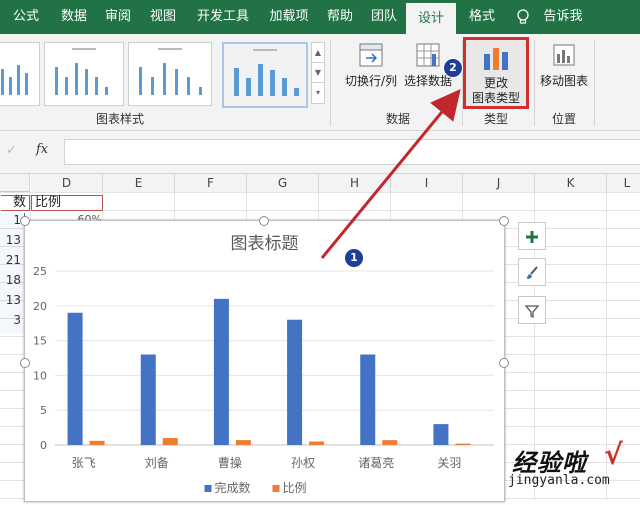 The width and height of the screenshot is (640, 505). Describe the element at coordinates (453, 68) in the screenshot. I see `step-badge-2: 2` at that location.